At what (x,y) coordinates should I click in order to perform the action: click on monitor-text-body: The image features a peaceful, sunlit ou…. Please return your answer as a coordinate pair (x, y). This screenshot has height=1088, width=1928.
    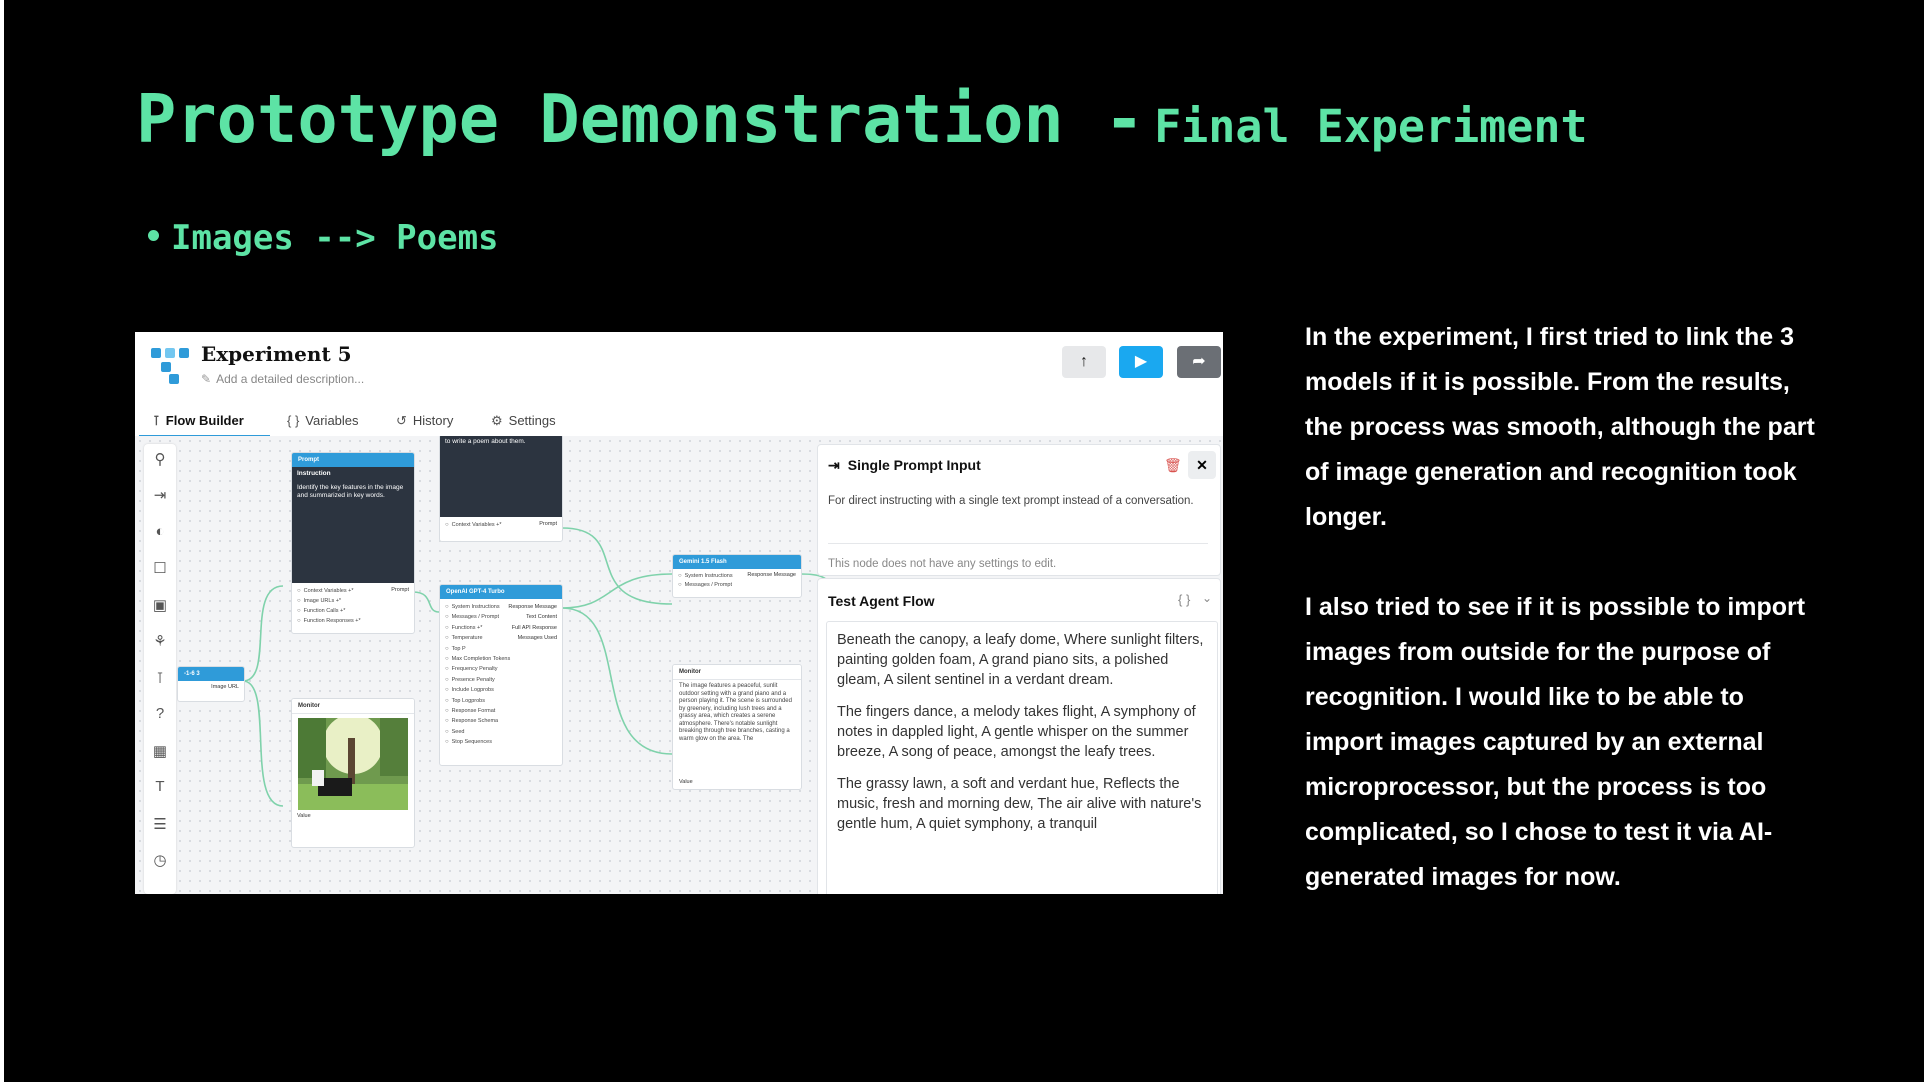
    Looking at the image, I should click on (735, 712).